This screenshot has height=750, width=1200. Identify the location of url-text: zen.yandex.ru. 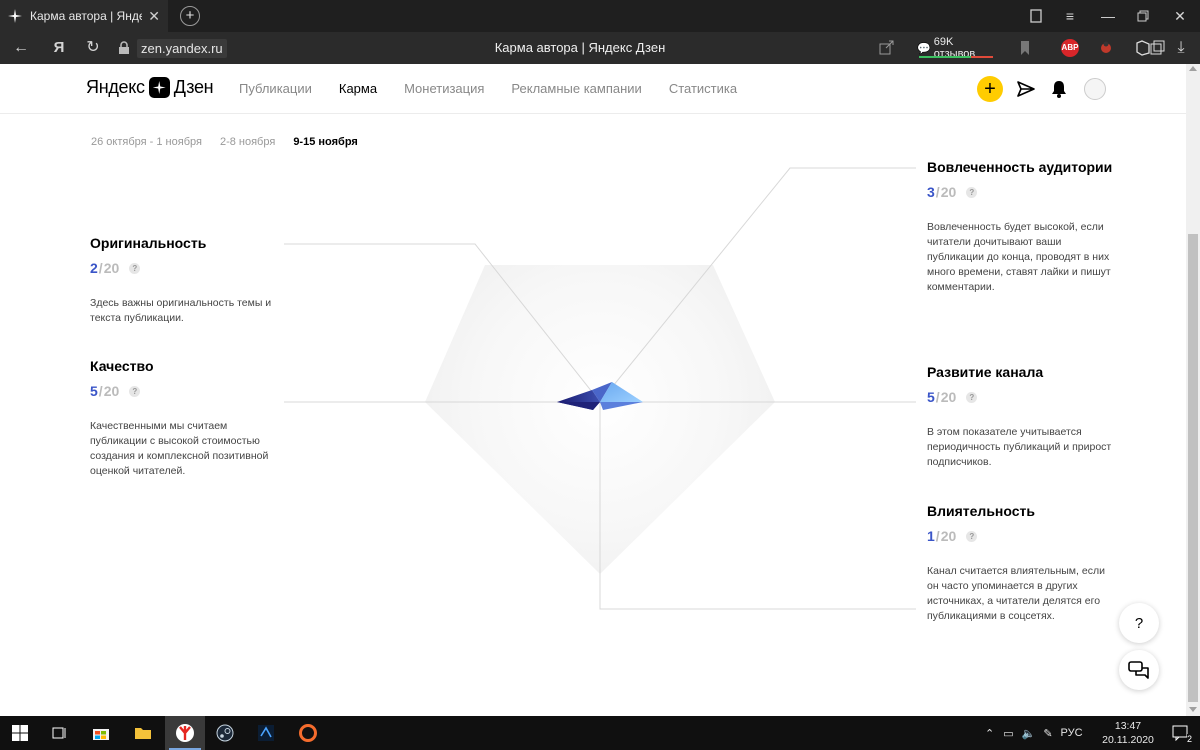
(182, 48).